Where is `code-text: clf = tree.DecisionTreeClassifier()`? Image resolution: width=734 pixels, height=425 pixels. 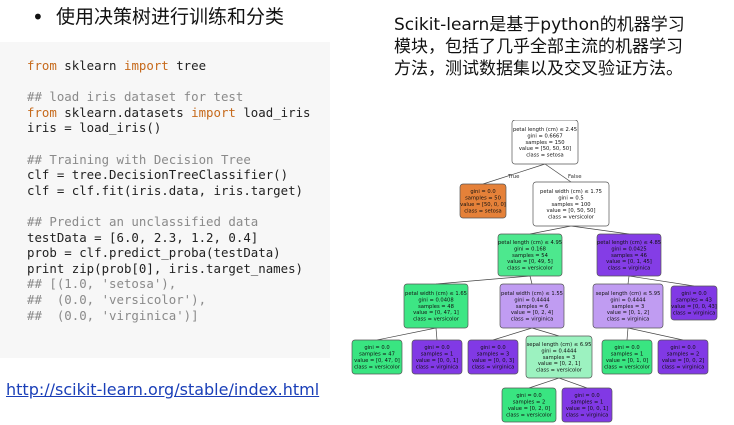 code-text: clf = tree.DecisionTreeClassifier() is located at coordinates (158, 175).